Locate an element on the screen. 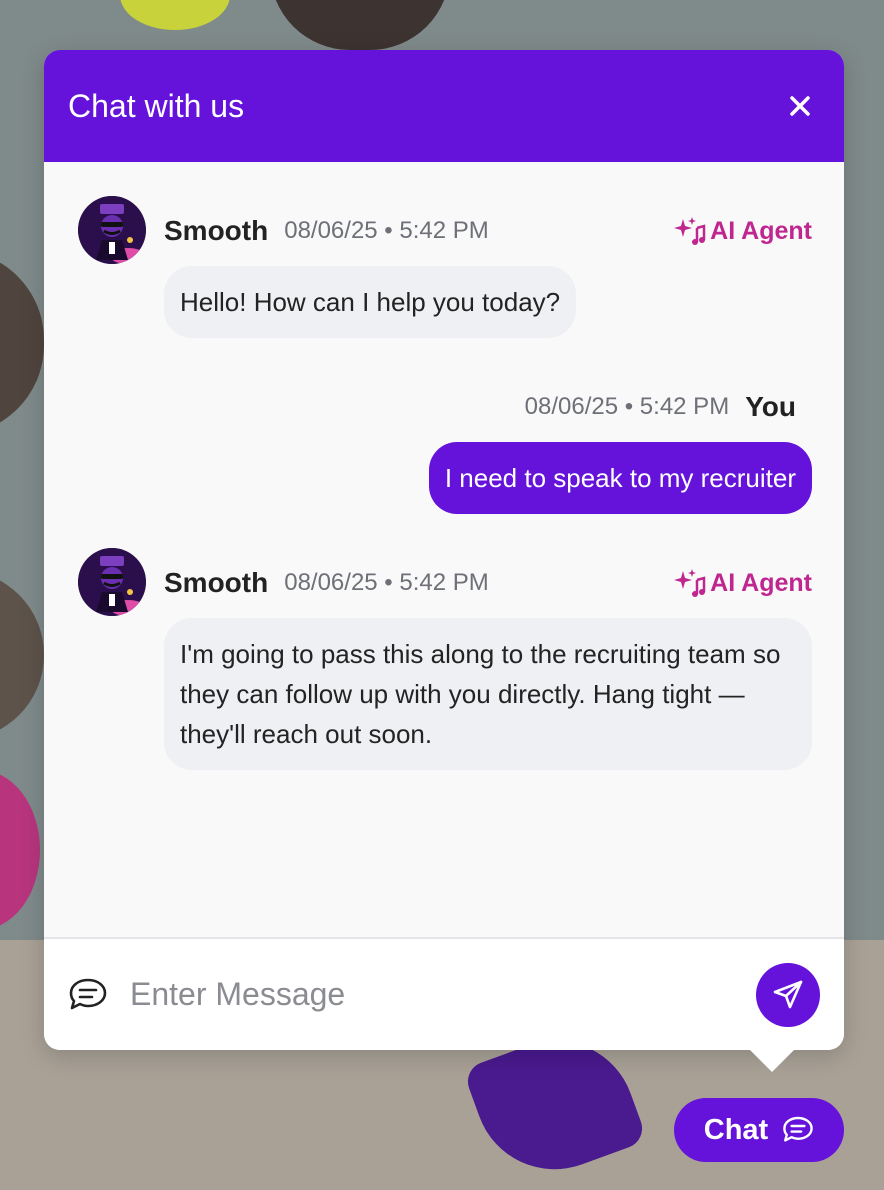  send-button is located at coordinates (788, 994).